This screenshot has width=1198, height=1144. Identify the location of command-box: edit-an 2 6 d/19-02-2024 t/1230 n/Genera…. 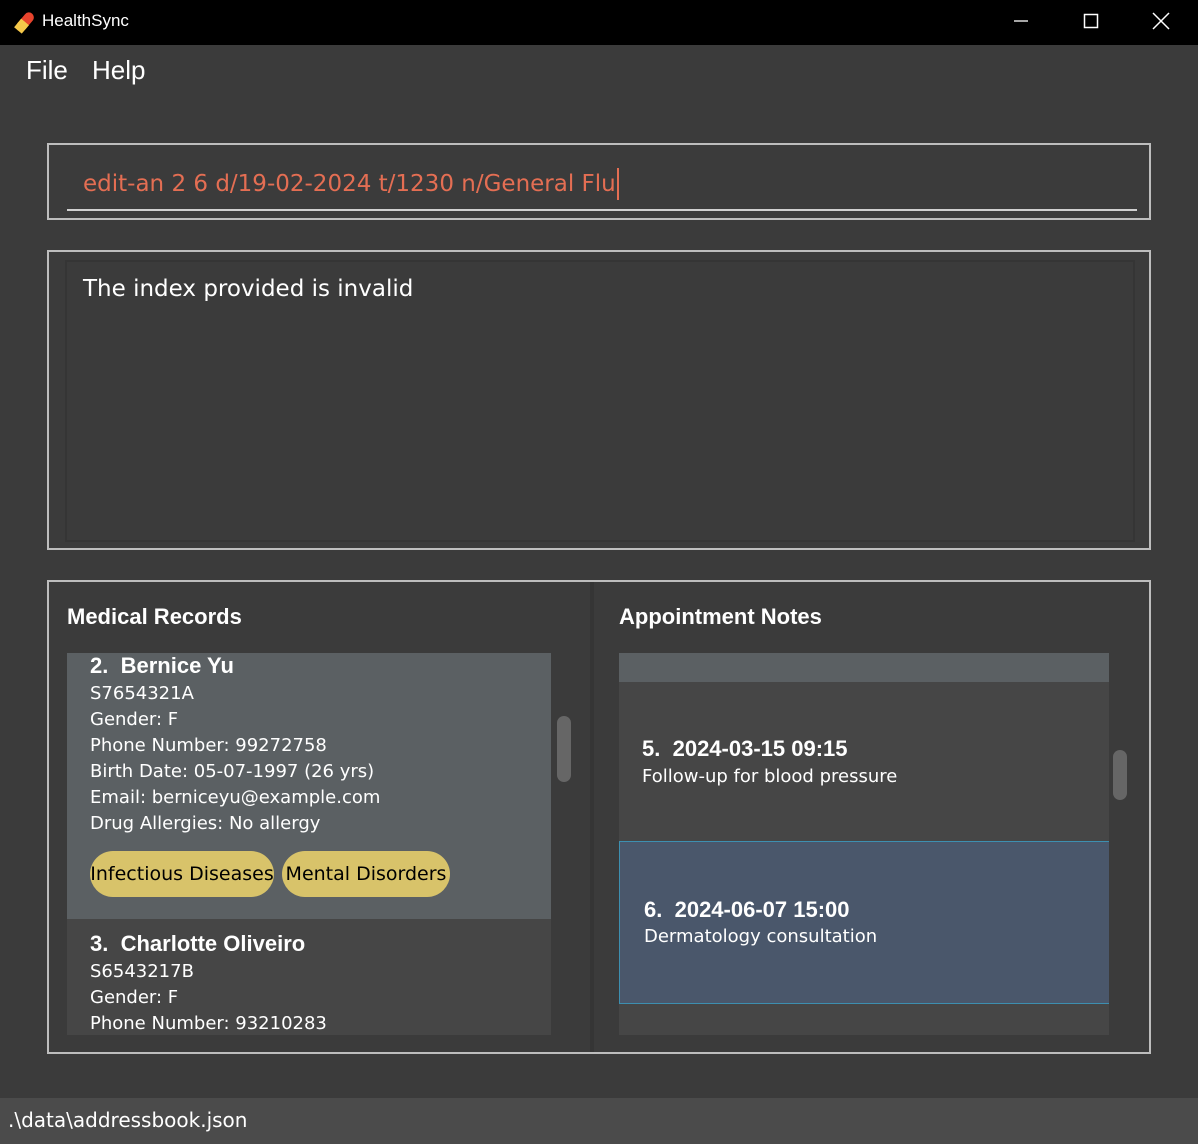
(599, 181).